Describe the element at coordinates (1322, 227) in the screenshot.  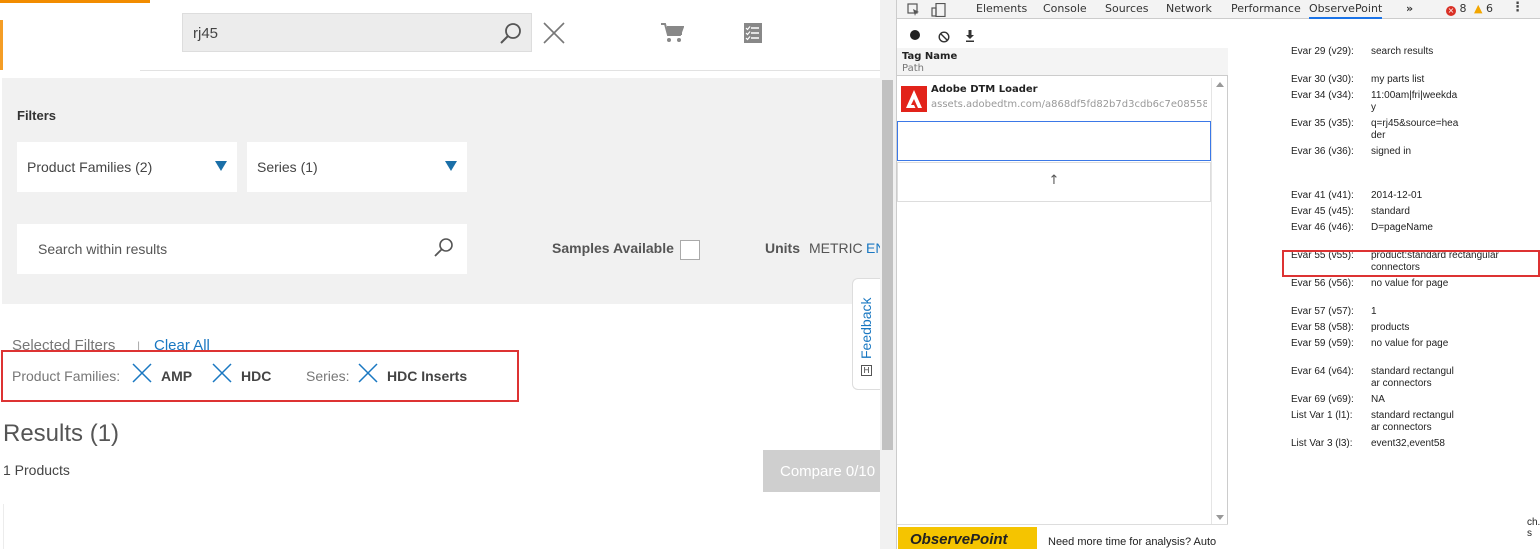
I see `variable-key: Evar 46 (v46):` at that location.